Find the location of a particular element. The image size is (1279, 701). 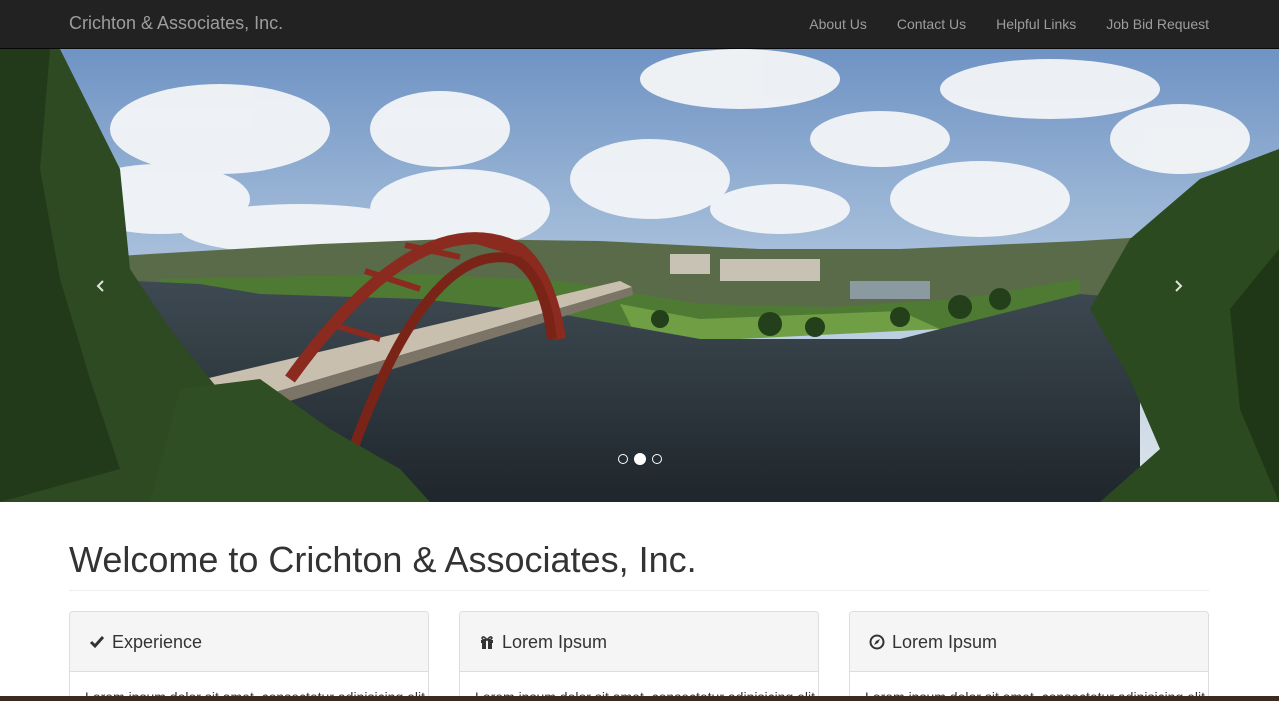

carousel-indicators is located at coordinates (639, 459).